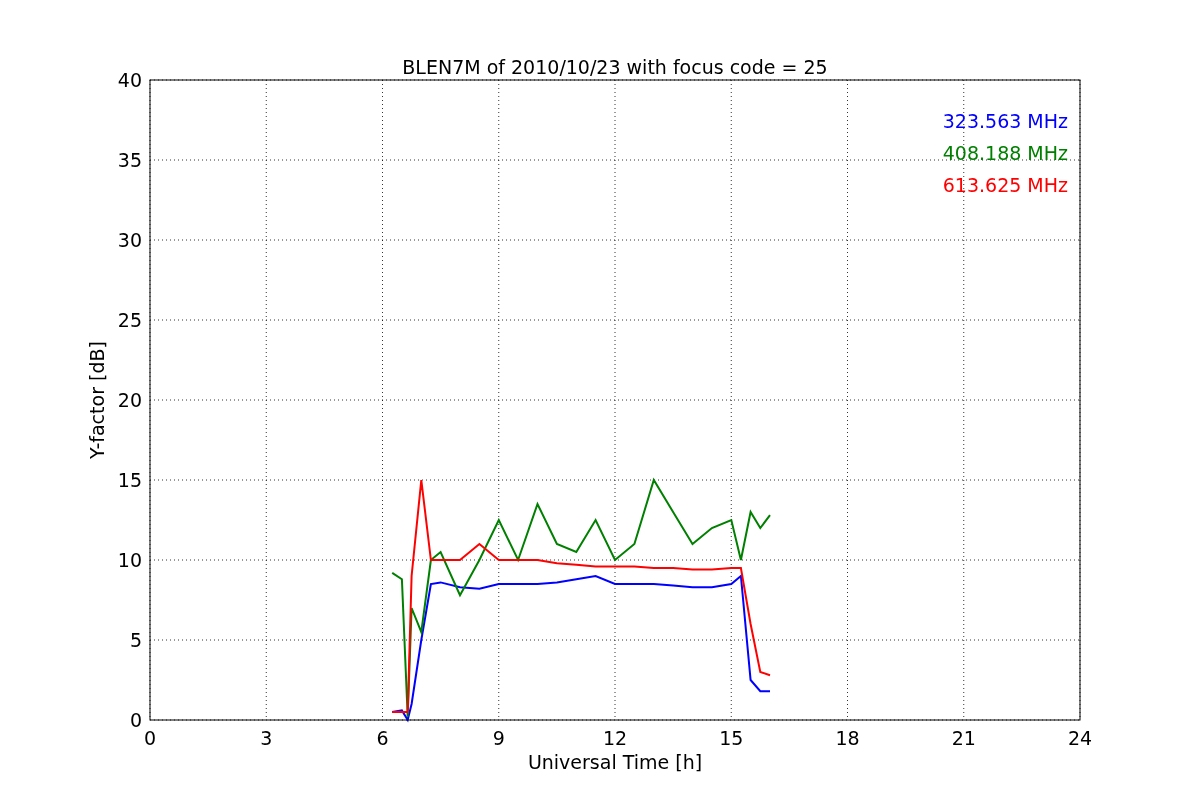  Describe the element at coordinates (129, 560) in the screenshot. I see `y-tick-label: 10` at that location.